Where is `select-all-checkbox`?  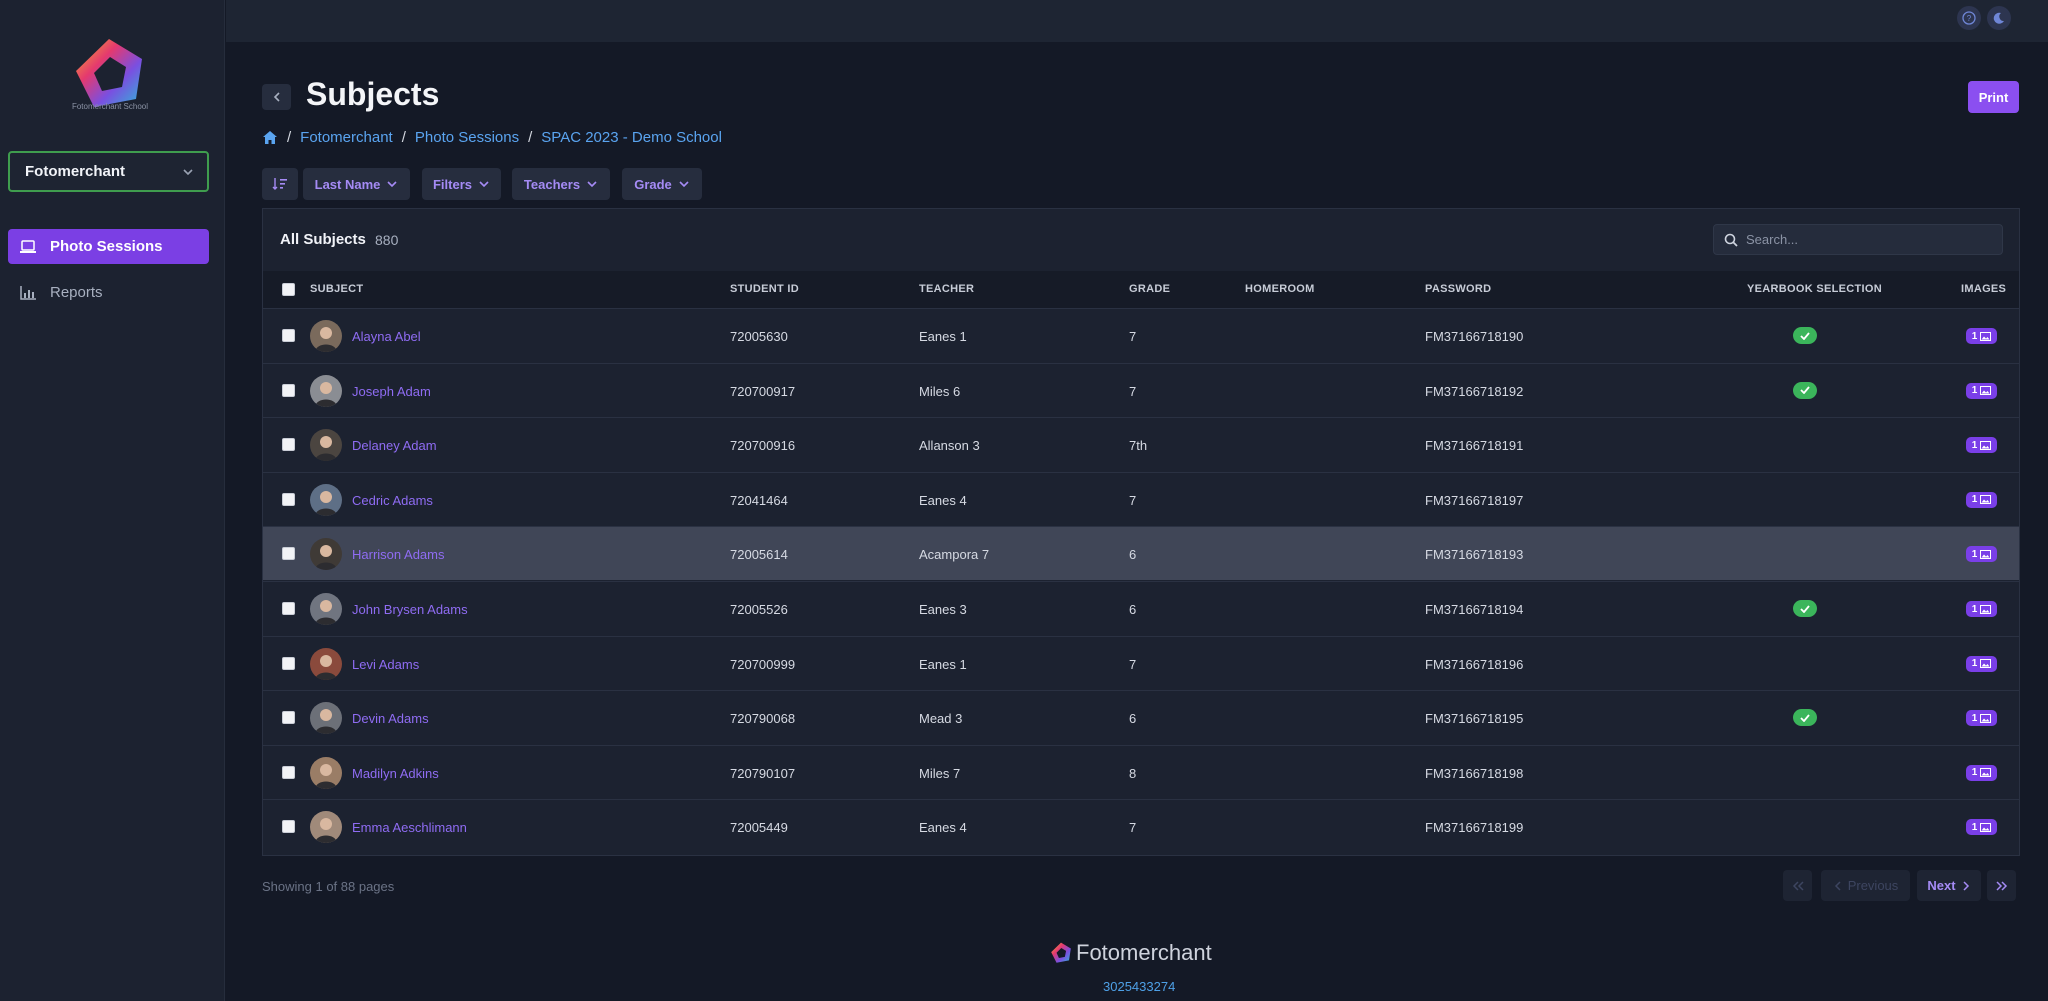
select-all-checkbox is located at coordinates (288, 289).